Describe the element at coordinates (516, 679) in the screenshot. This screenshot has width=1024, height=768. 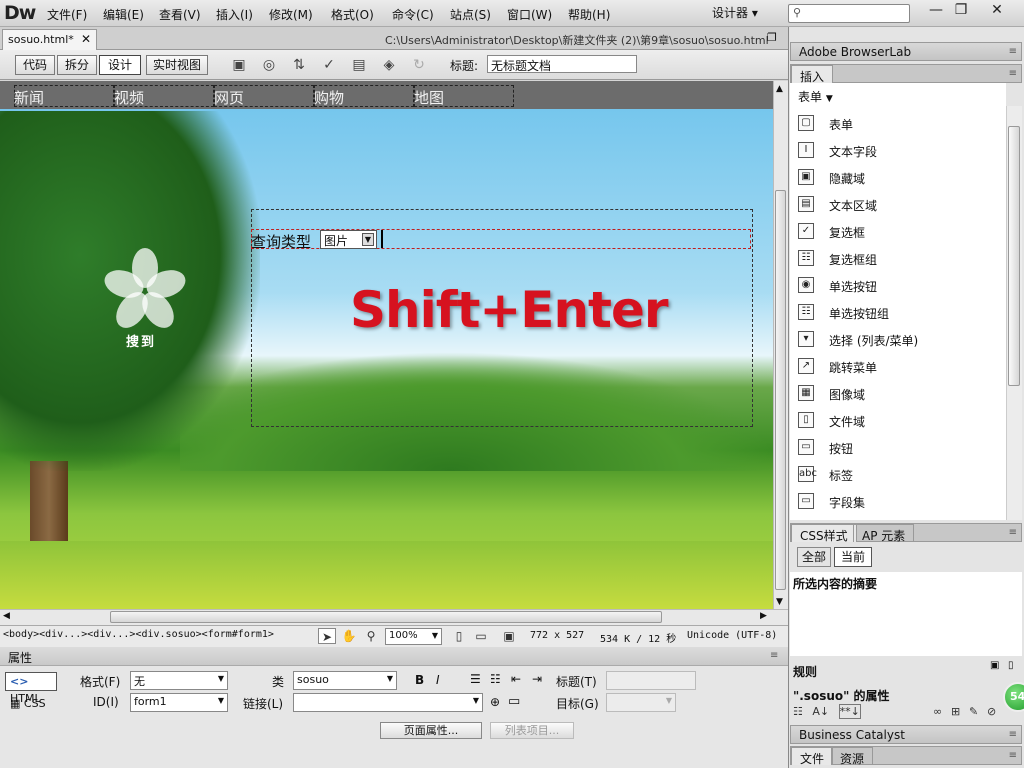
I see `outdent-icon: ⇤` at that location.